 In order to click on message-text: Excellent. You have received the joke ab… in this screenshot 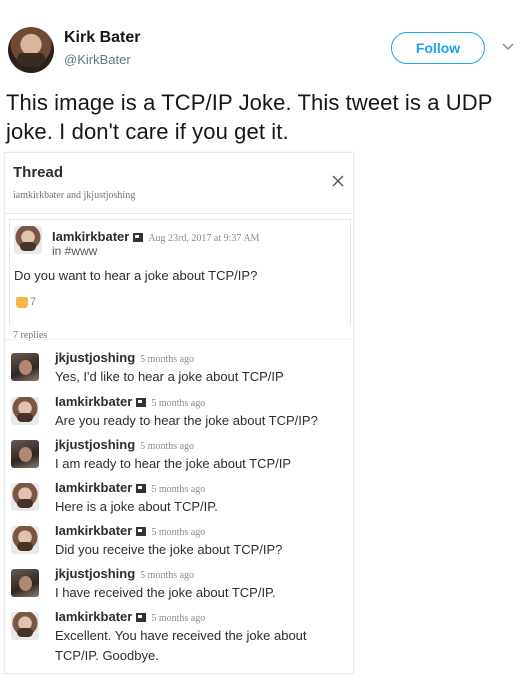, I will do `click(181, 645)`.